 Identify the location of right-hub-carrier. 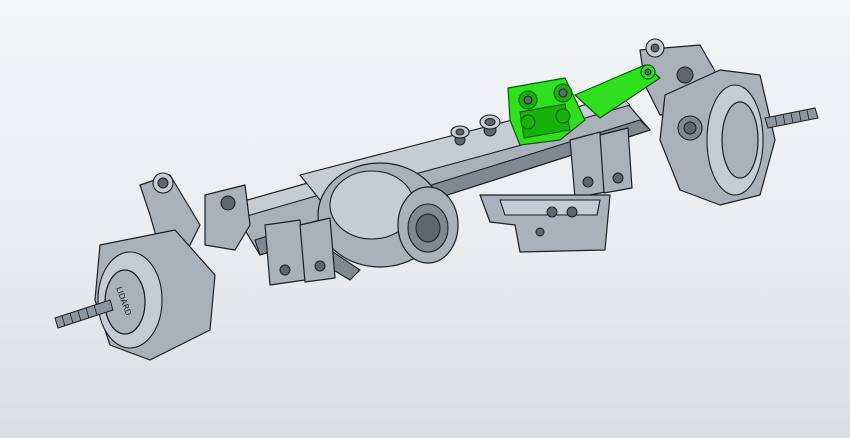
(717, 137).